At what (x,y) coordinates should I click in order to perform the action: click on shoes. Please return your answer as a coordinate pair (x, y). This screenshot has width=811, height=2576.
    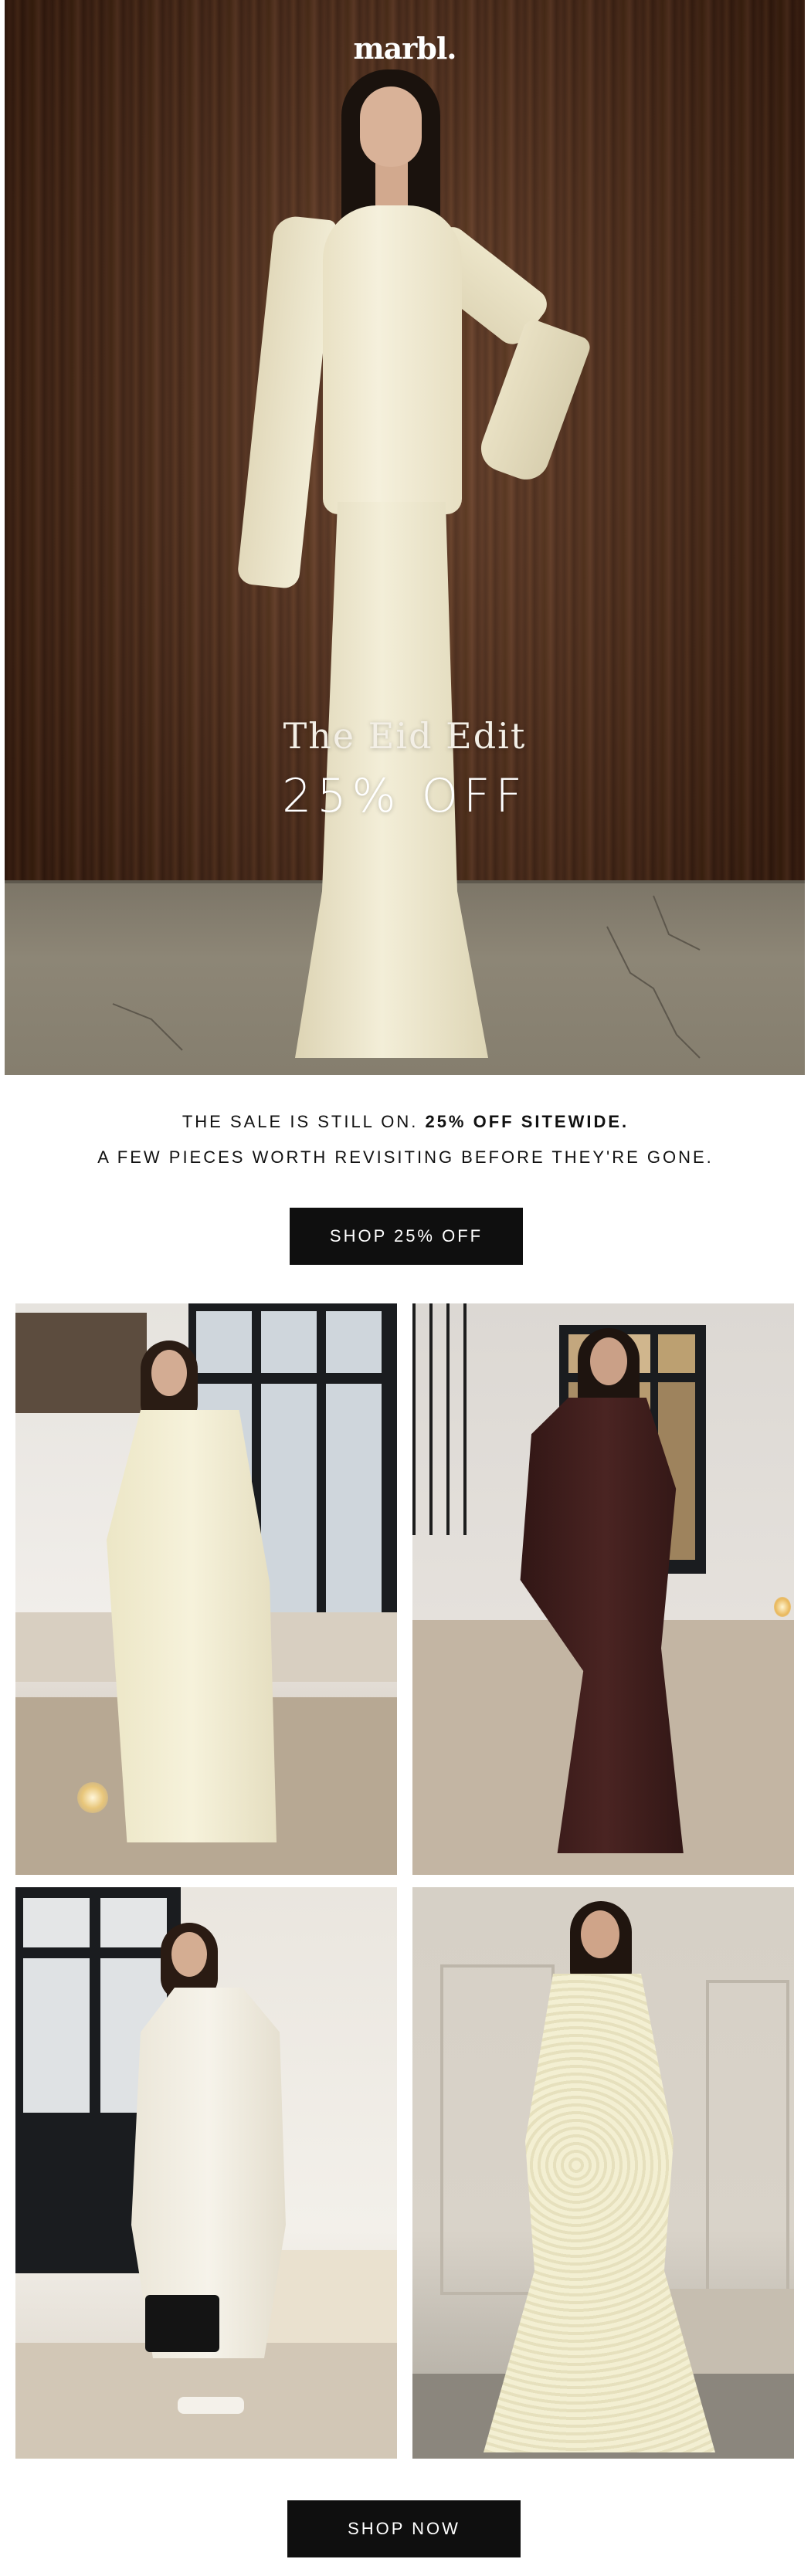
    Looking at the image, I should click on (211, 2405).